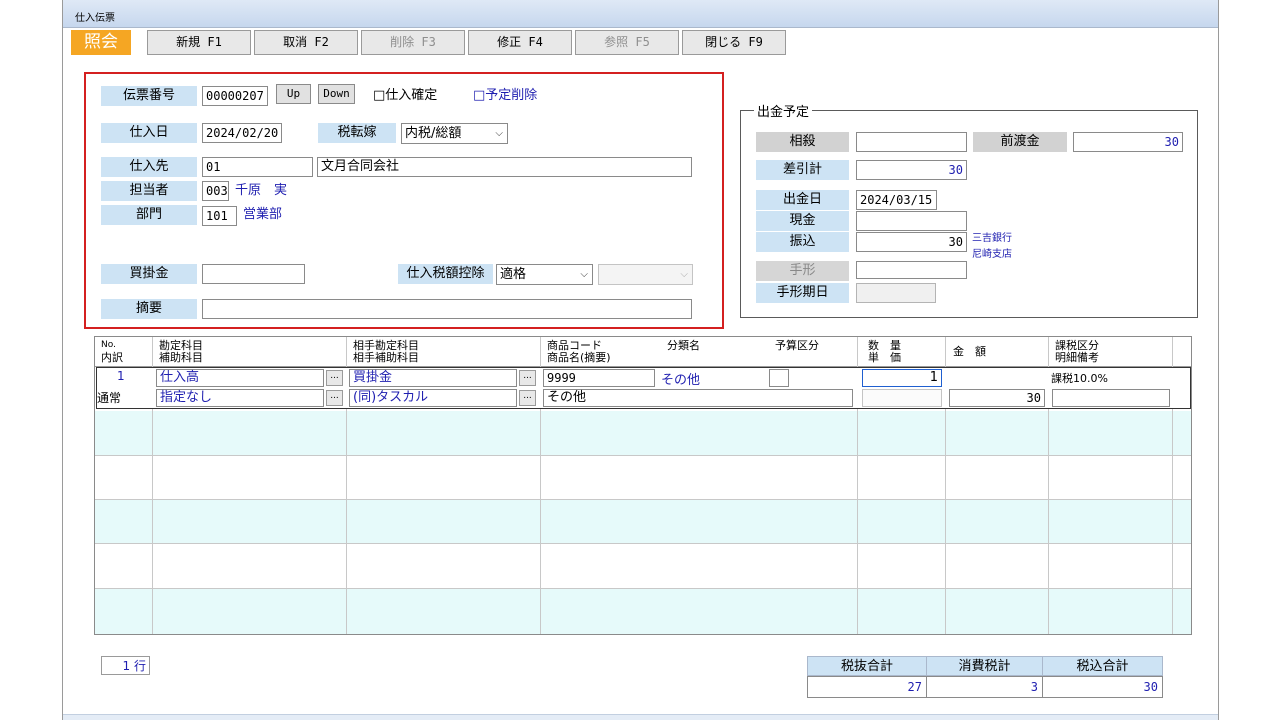  Describe the element at coordinates (240, 378) in the screenshot. I see `account-field: 仕入高` at that location.